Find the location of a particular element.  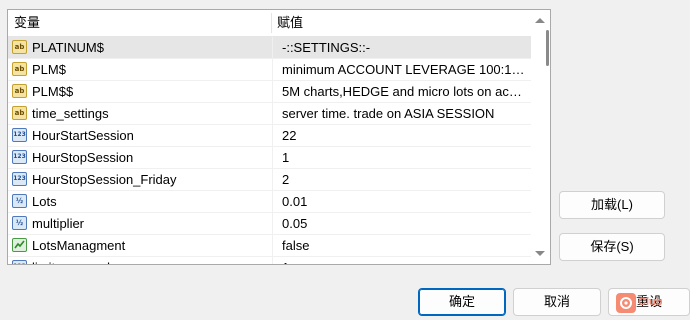

column-header-value: 赋值 is located at coordinates (290, 23).